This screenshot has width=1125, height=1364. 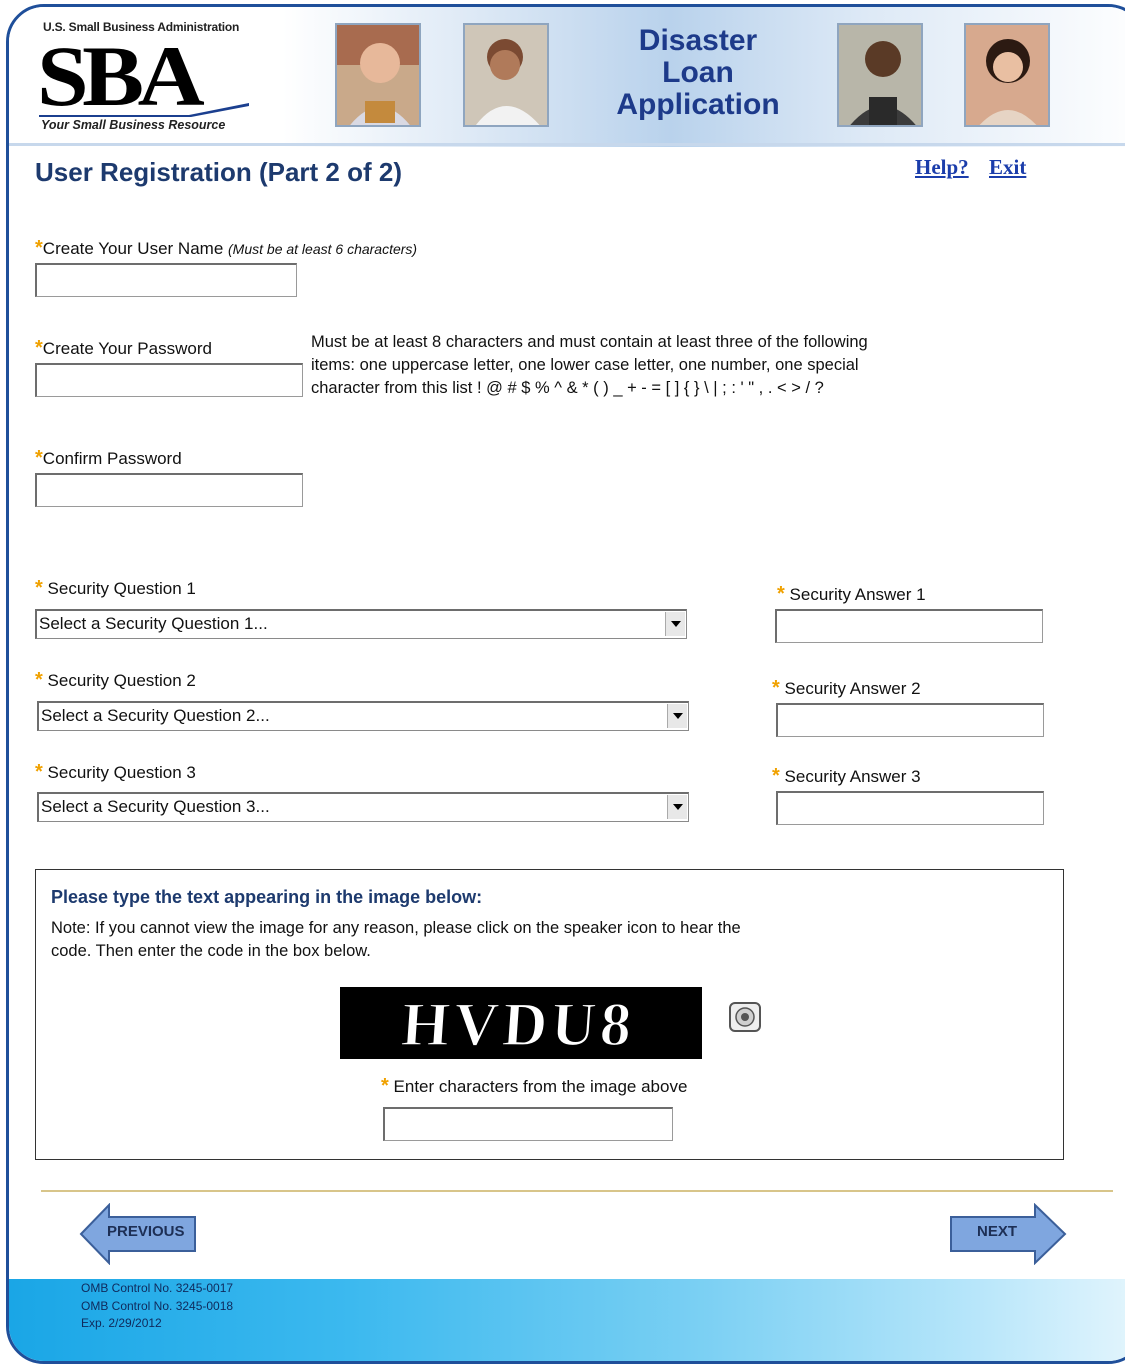 What do you see at coordinates (910, 720) in the screenshot?
I see `security-answer-2-input` at bounding box center [910, 720].